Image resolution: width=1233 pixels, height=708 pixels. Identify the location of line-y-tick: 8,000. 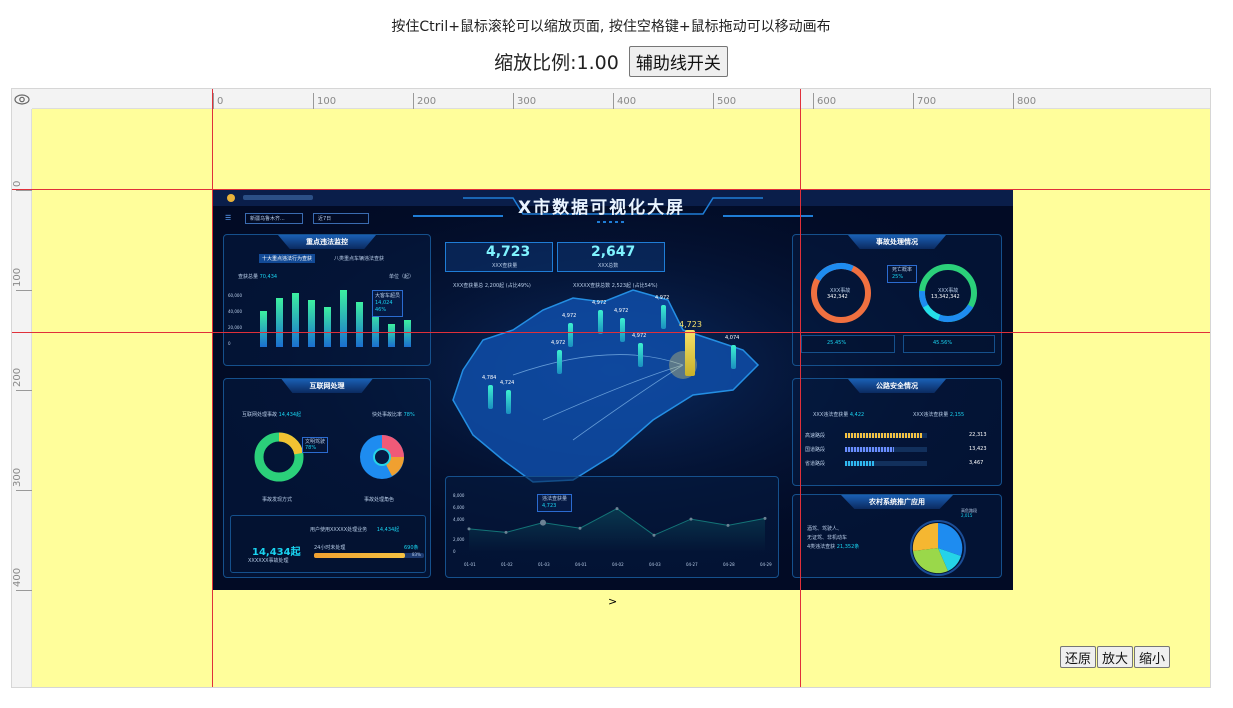
(459, 495).